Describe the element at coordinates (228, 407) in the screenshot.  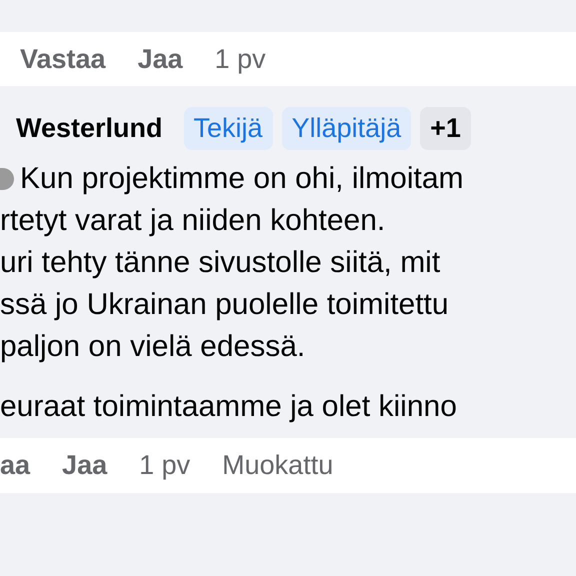
I see `comment-text: euraat toimintaamme ja olet kiinno` at that location.